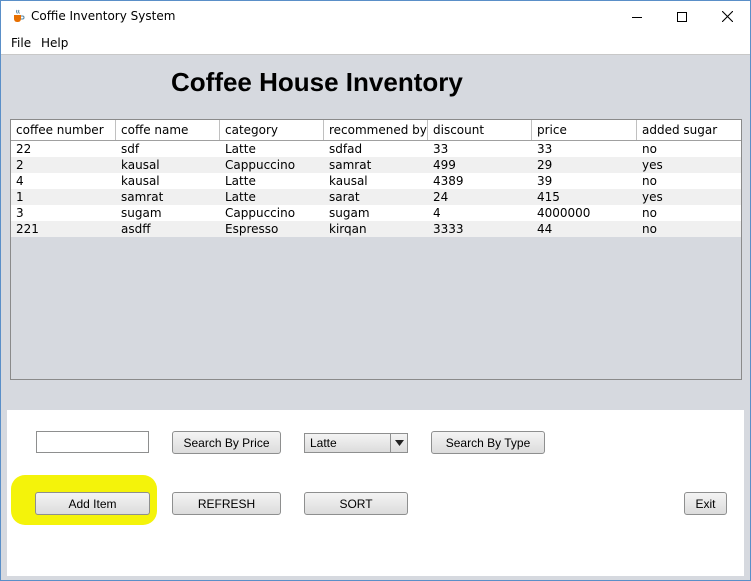  What do you see at coordinates (168, 197) in the screenshot?
I see `cell-coffe-name: samrat` at bounding box center [168, 197].